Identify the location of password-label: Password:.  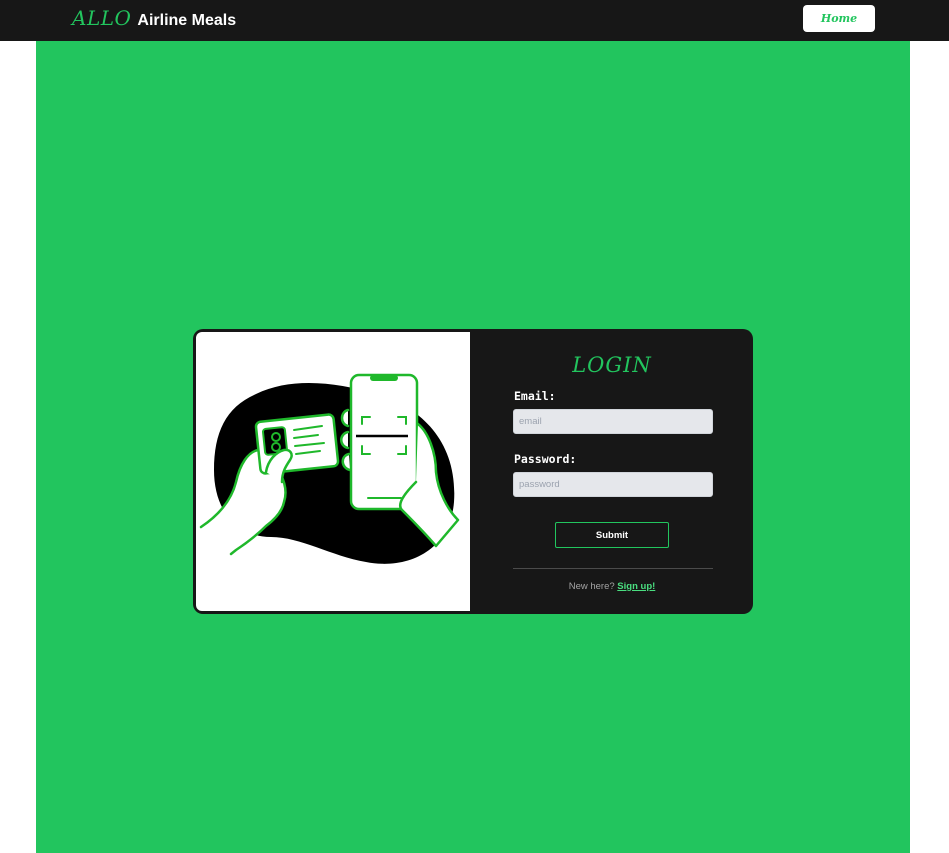
(545, 459).